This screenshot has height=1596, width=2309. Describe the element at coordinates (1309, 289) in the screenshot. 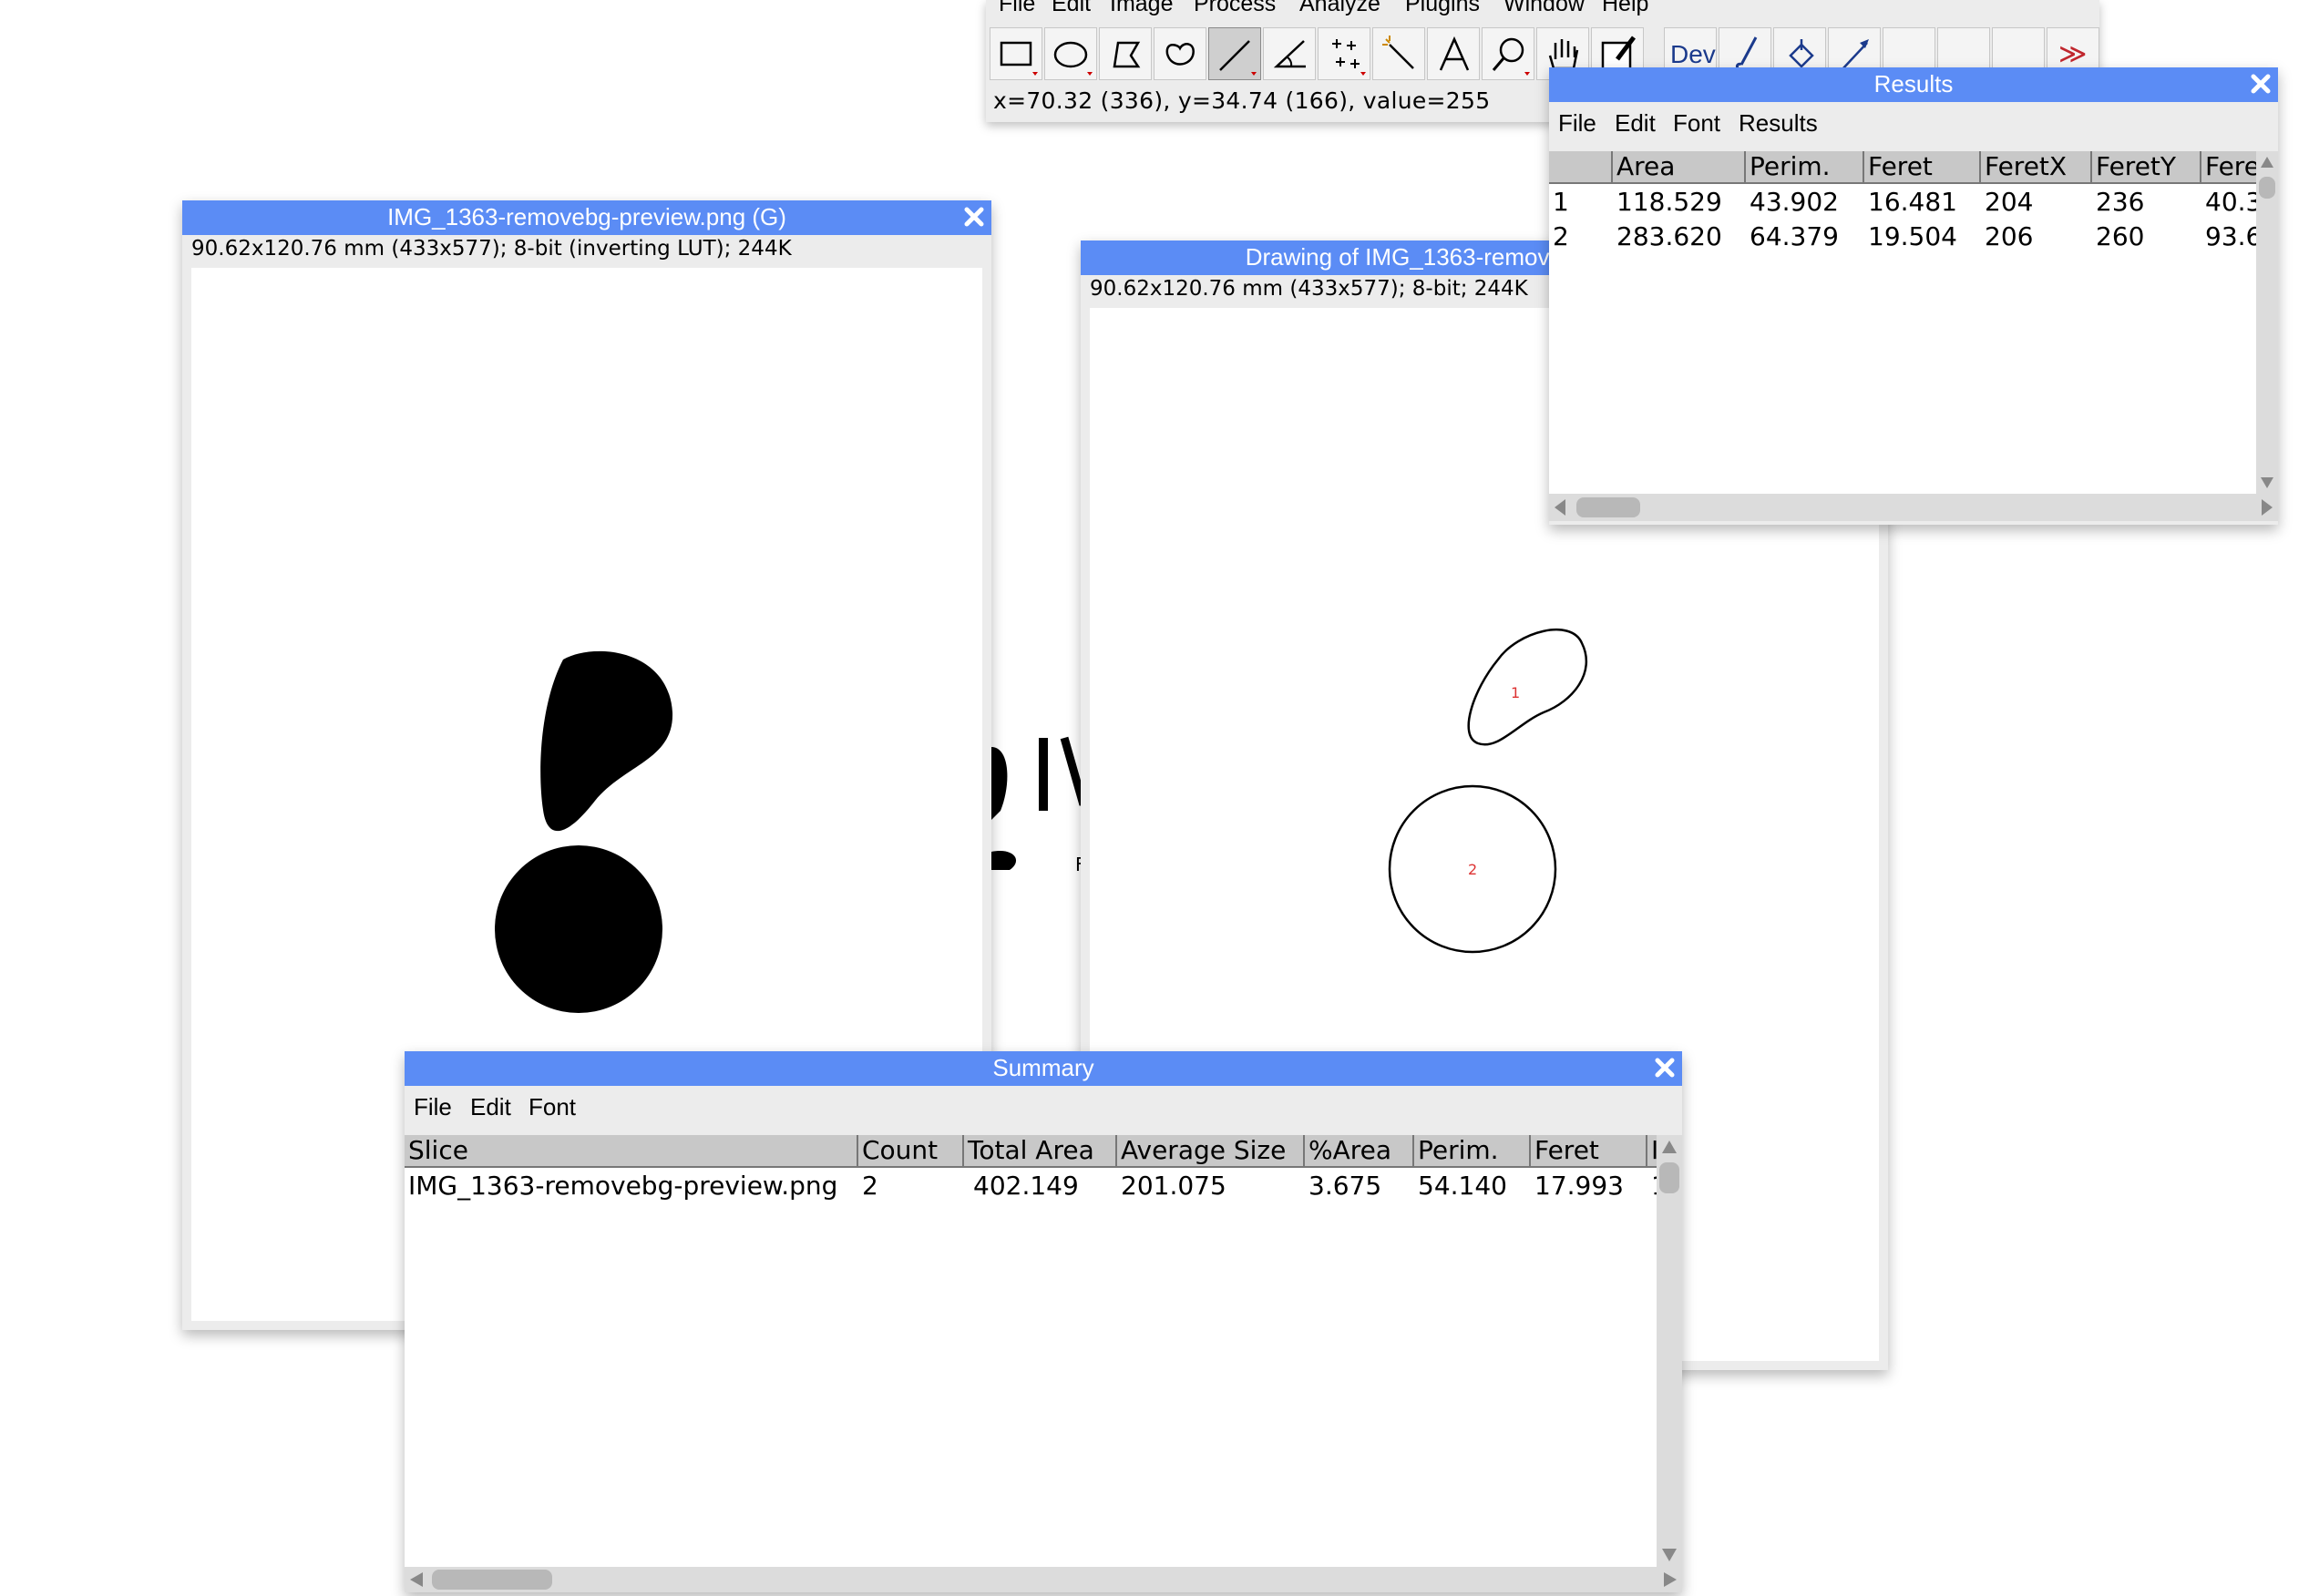

I see `image-info-text: 90.62x120.76 mm (433x577); 8-bit; 244K` at that location.